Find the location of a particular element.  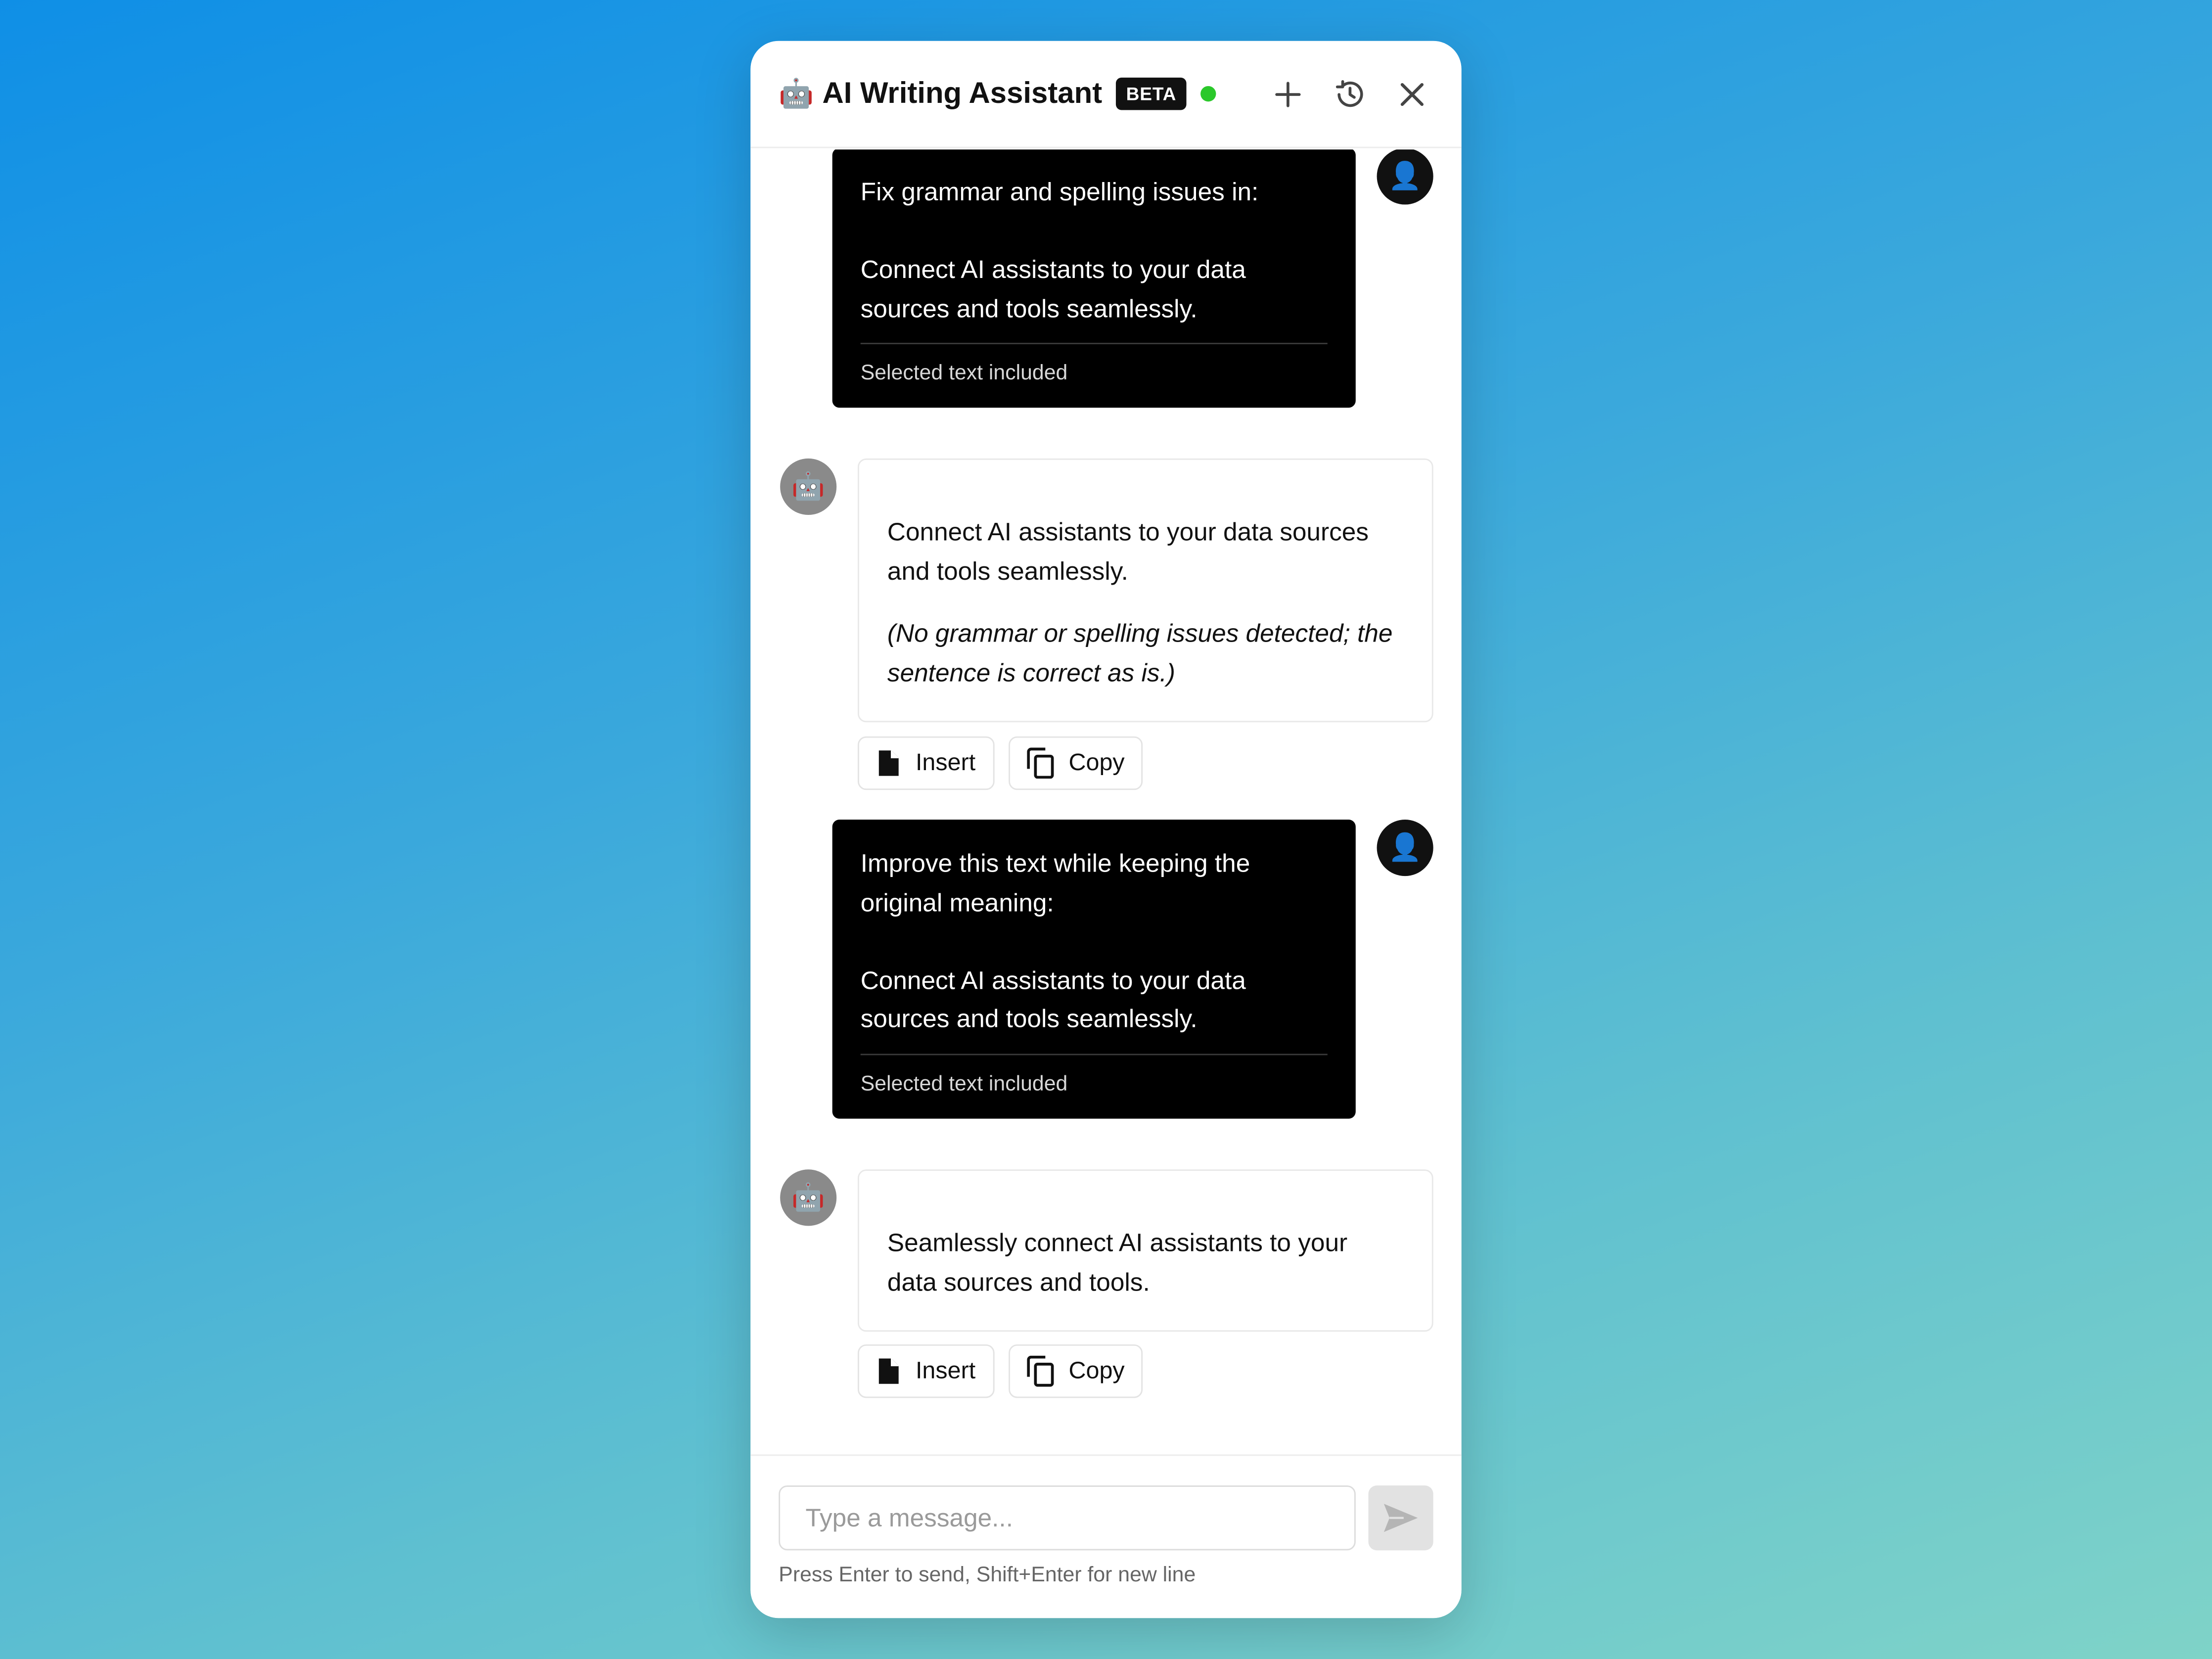

history-button is located at coordinates (1350, 94).